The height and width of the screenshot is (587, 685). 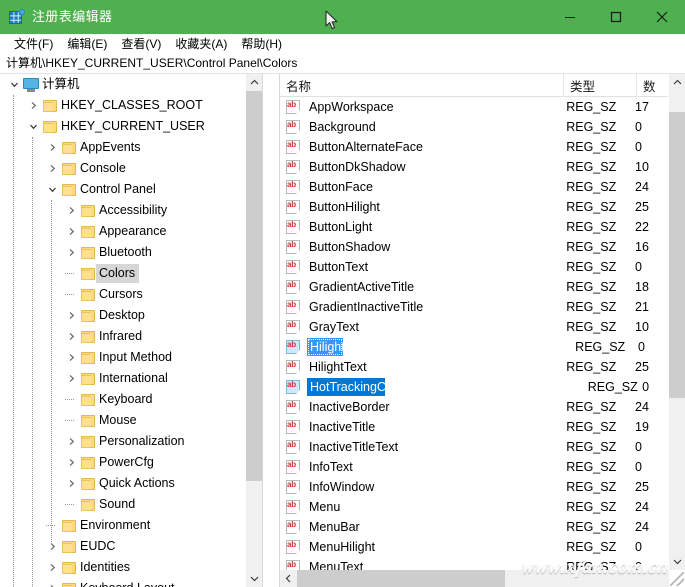 What do you see at coordinates (474, 527) in the screenshot?
I see `list-item: ab MenuBar REG_SZ 24` at bounding box center [474, 527].